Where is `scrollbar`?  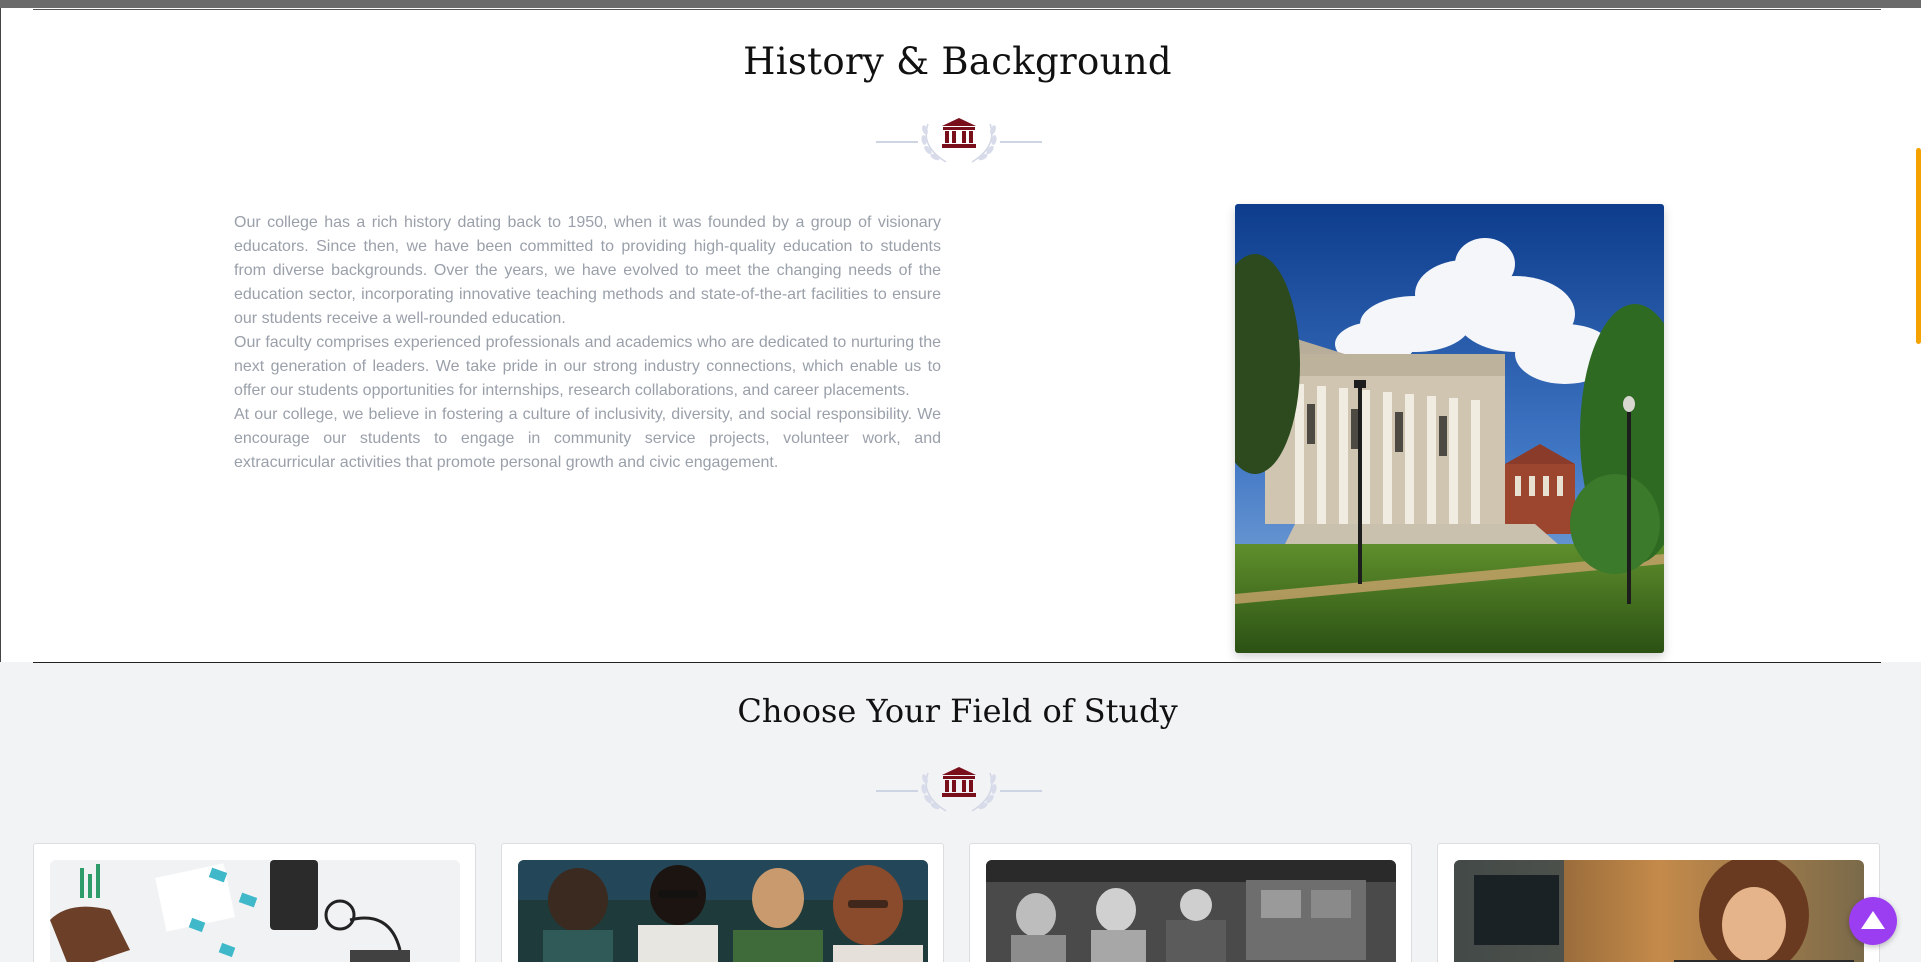
scrollbar is located at coordinates (1917, 481).